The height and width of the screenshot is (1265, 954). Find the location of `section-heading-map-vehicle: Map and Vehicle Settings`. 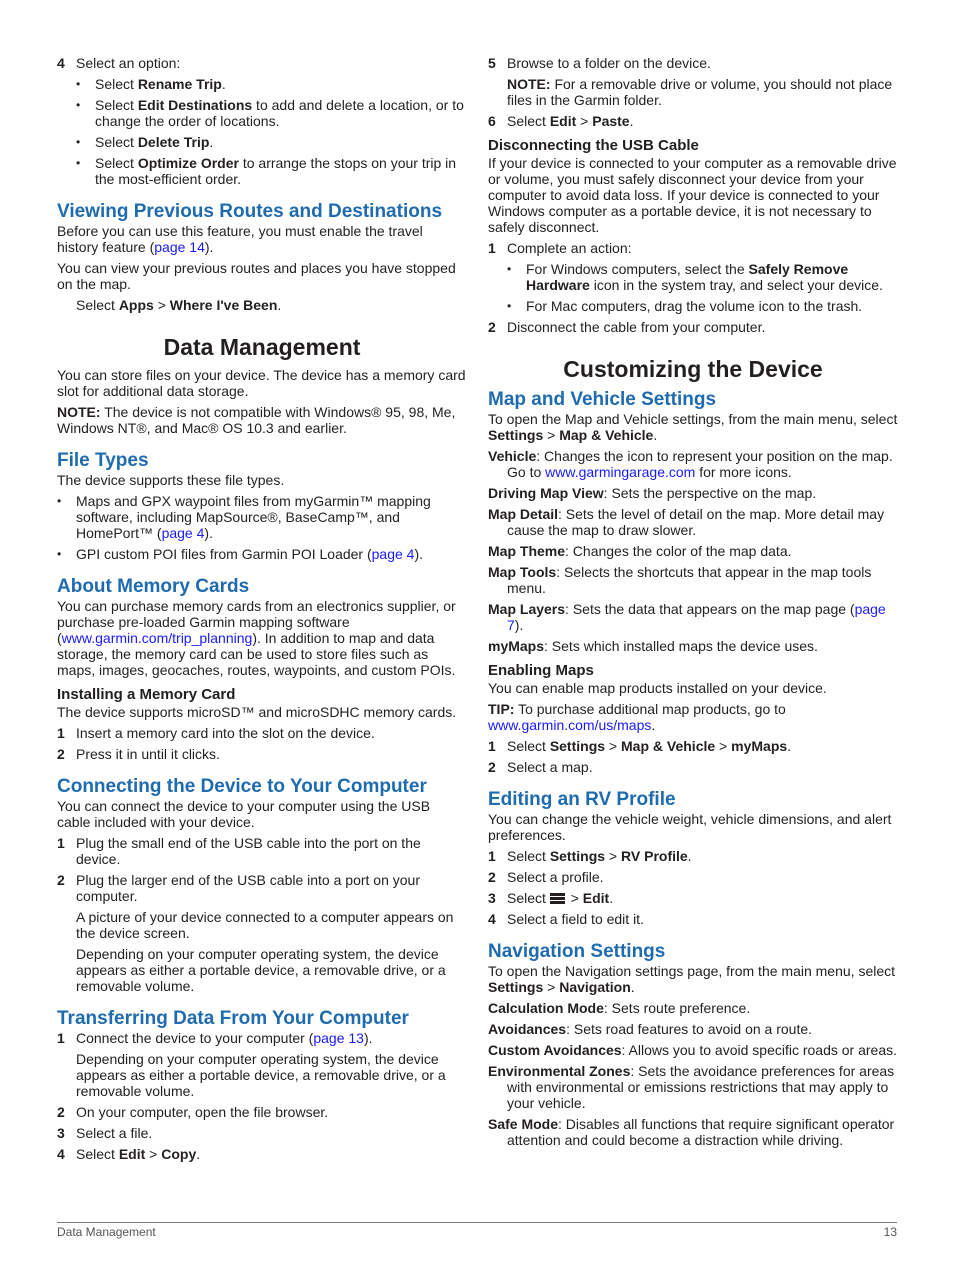

section-heading-map-vehicle: Map and Vehicle Settings is located at coordinates (602, 399).